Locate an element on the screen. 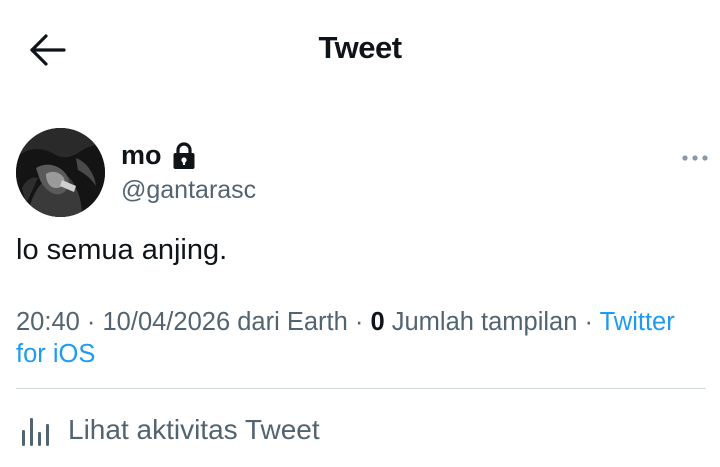 The width and height of the screenshot is (720, 467). avatar-image is located at coordinates (60, 172).